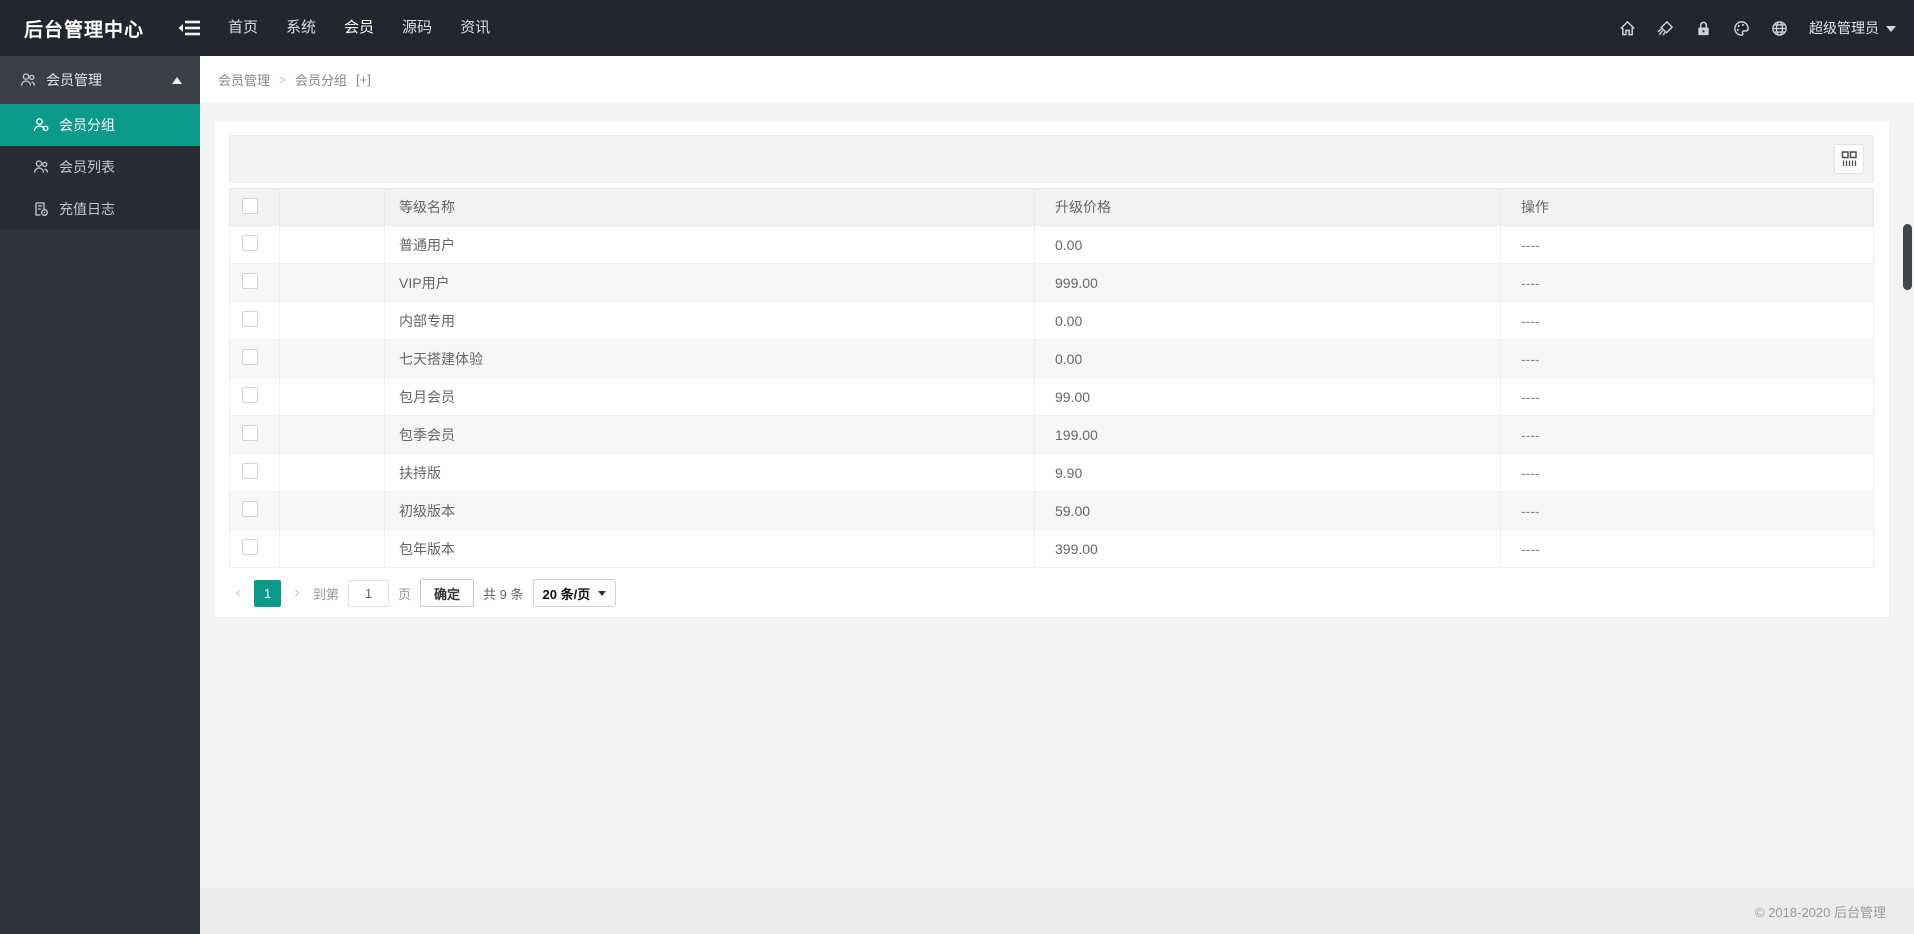 Image resolution: width=1914 pixels, height=934 pixels. I want to click on app-title: 后台管理中心, so click(84, 30).